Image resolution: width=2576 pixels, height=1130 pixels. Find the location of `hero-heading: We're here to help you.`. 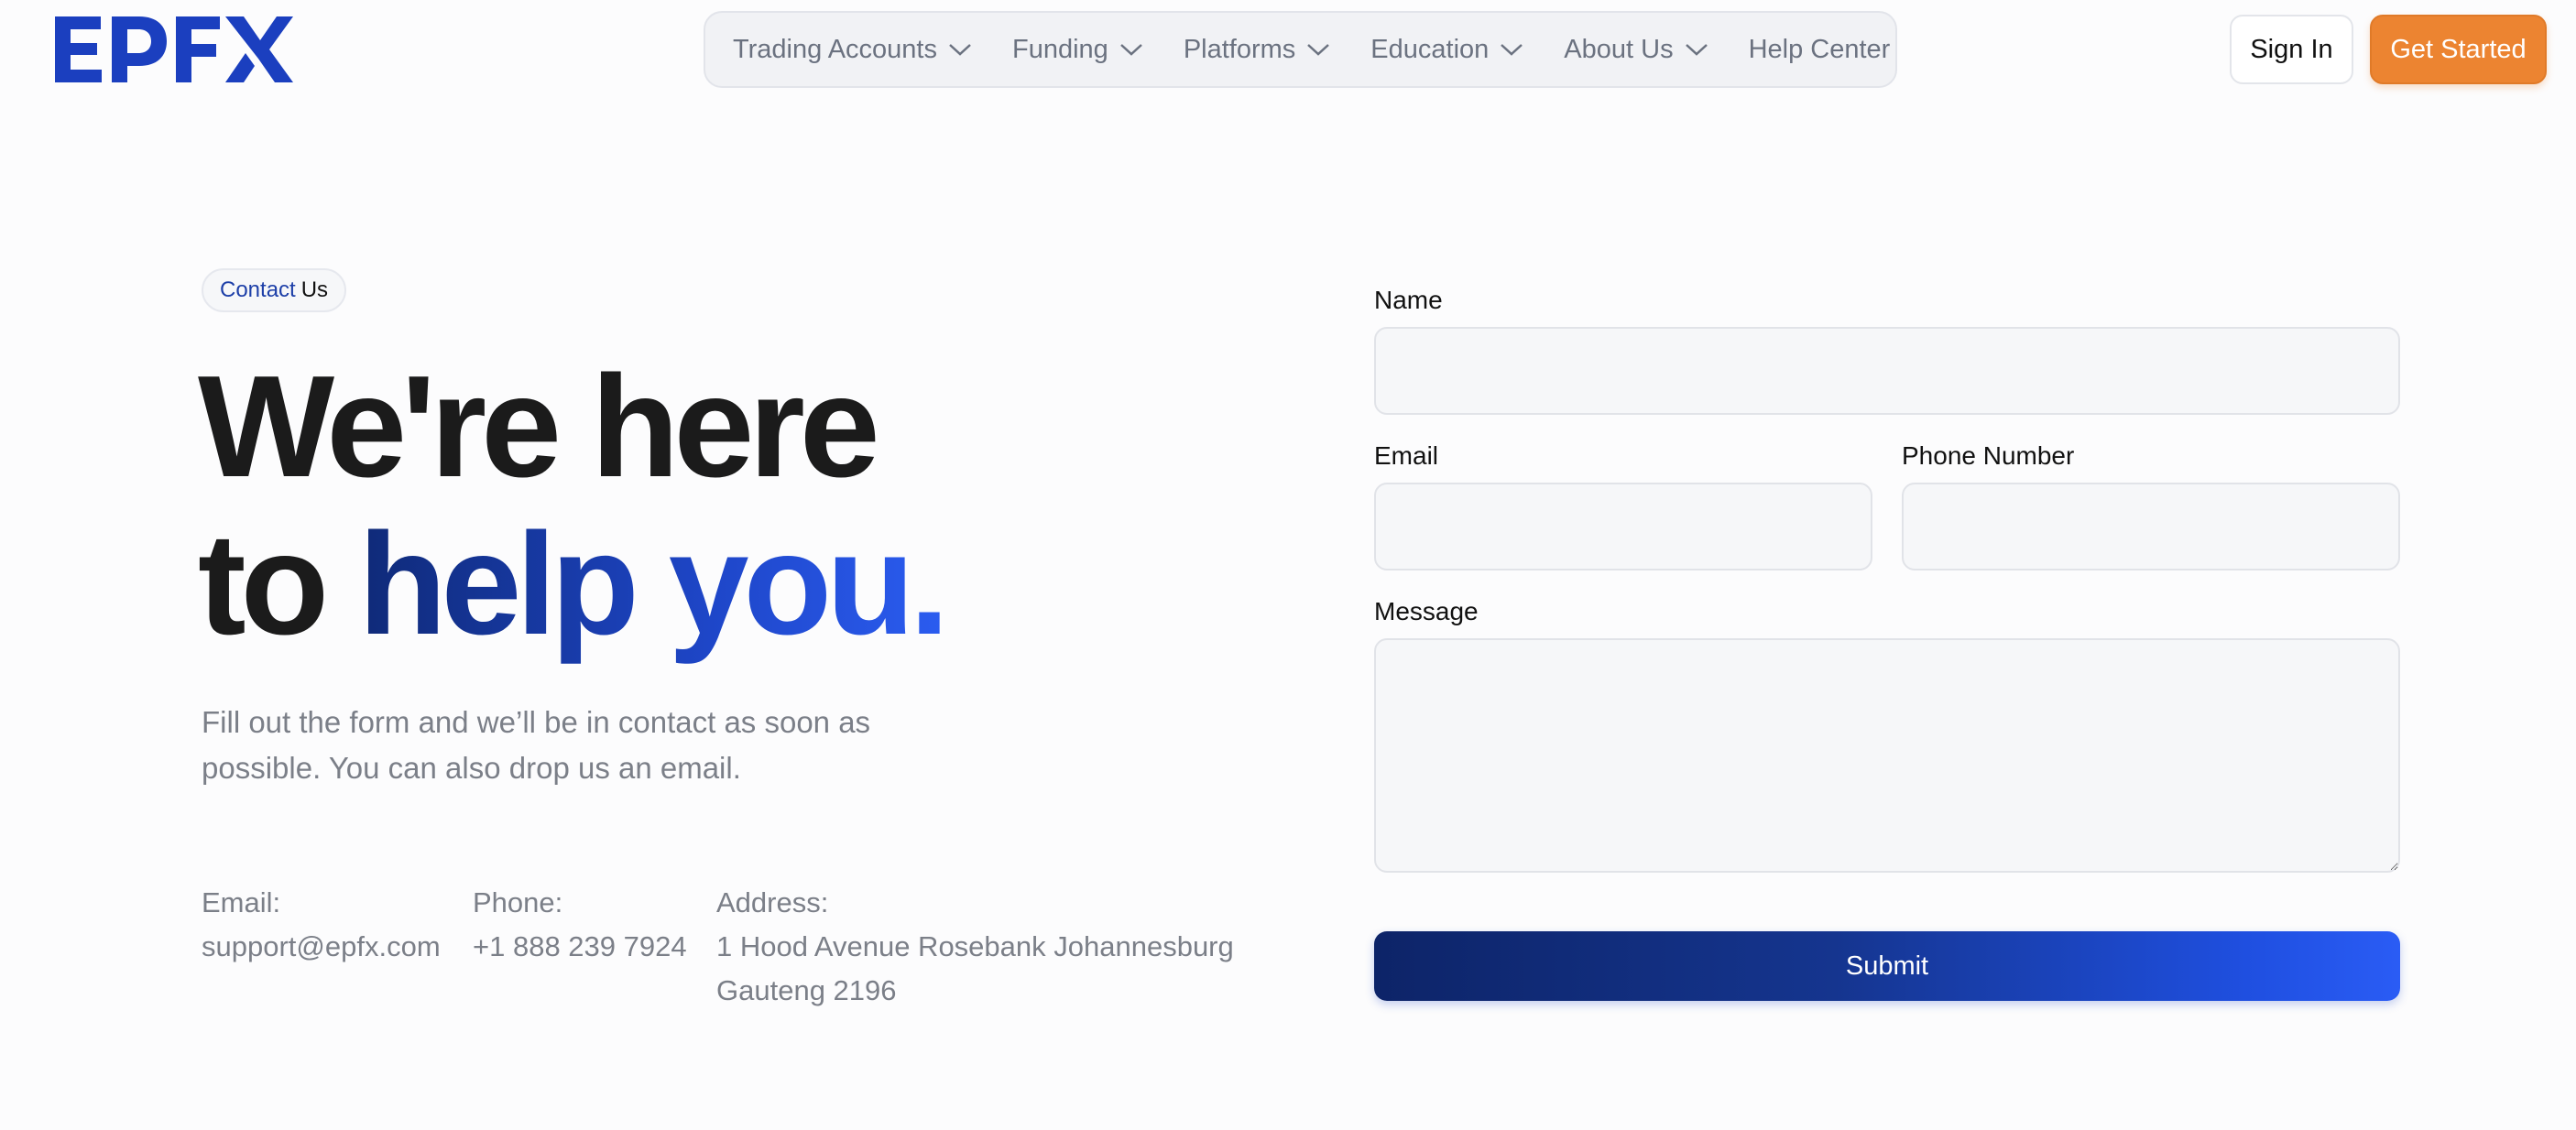

hero-heading: We're here to help you. is located at coordinates (574, 506).